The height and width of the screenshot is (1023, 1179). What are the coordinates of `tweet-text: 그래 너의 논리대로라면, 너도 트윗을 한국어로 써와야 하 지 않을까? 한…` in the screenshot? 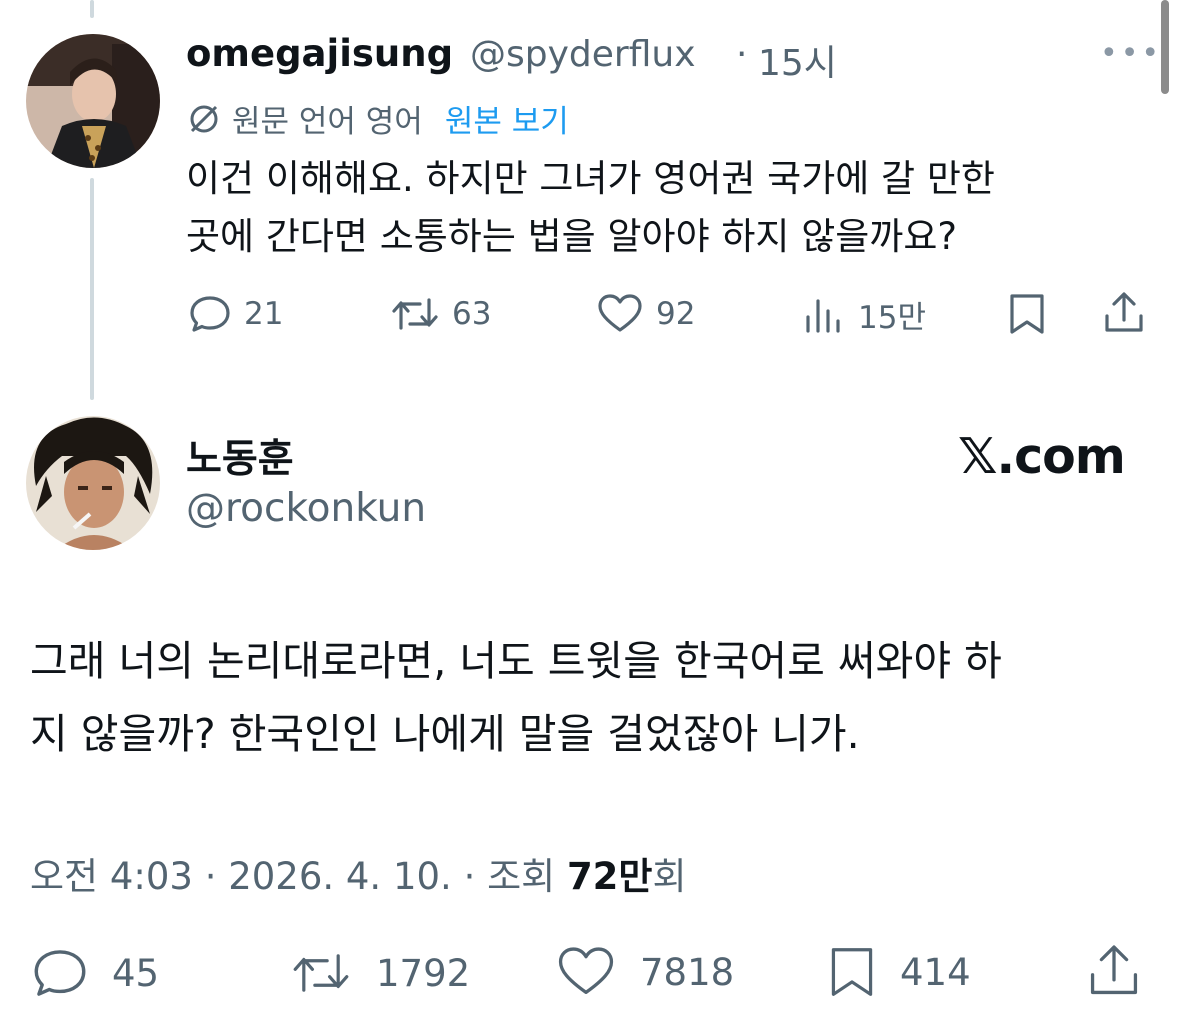 It's located at (590, 698).